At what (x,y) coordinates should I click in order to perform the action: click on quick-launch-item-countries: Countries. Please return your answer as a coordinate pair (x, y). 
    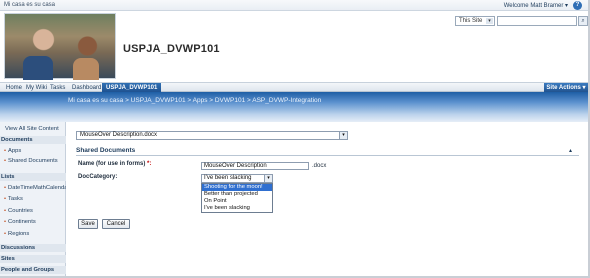
    Looking at the image, I should click on (18, 211).